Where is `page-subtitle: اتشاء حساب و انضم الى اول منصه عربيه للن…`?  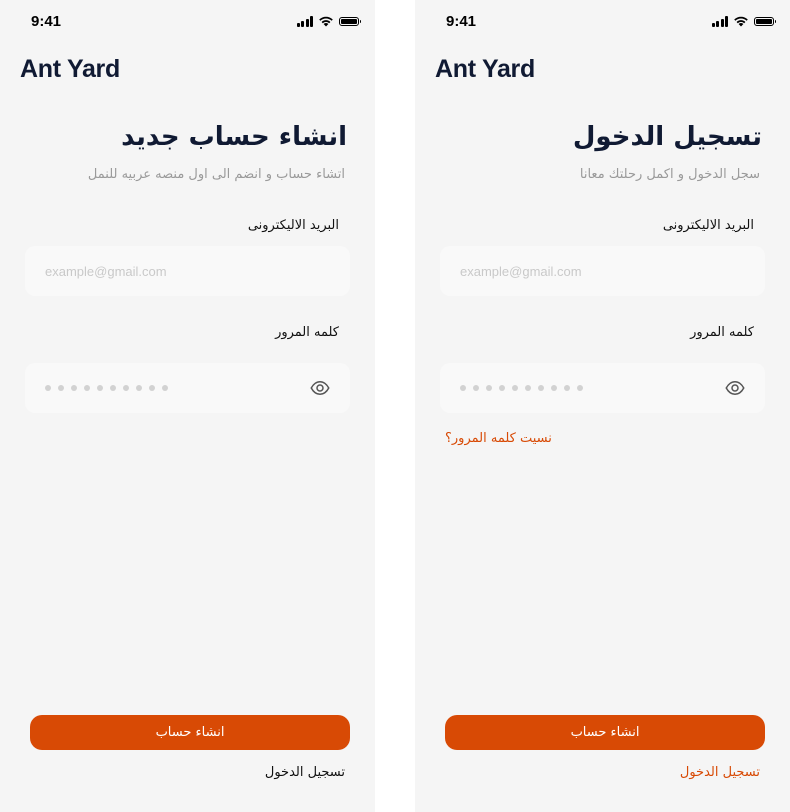
page-subtitle: اتشاء حساب و انضم الى اول منصه عربيه للن… is located at coordinates (216, 174).